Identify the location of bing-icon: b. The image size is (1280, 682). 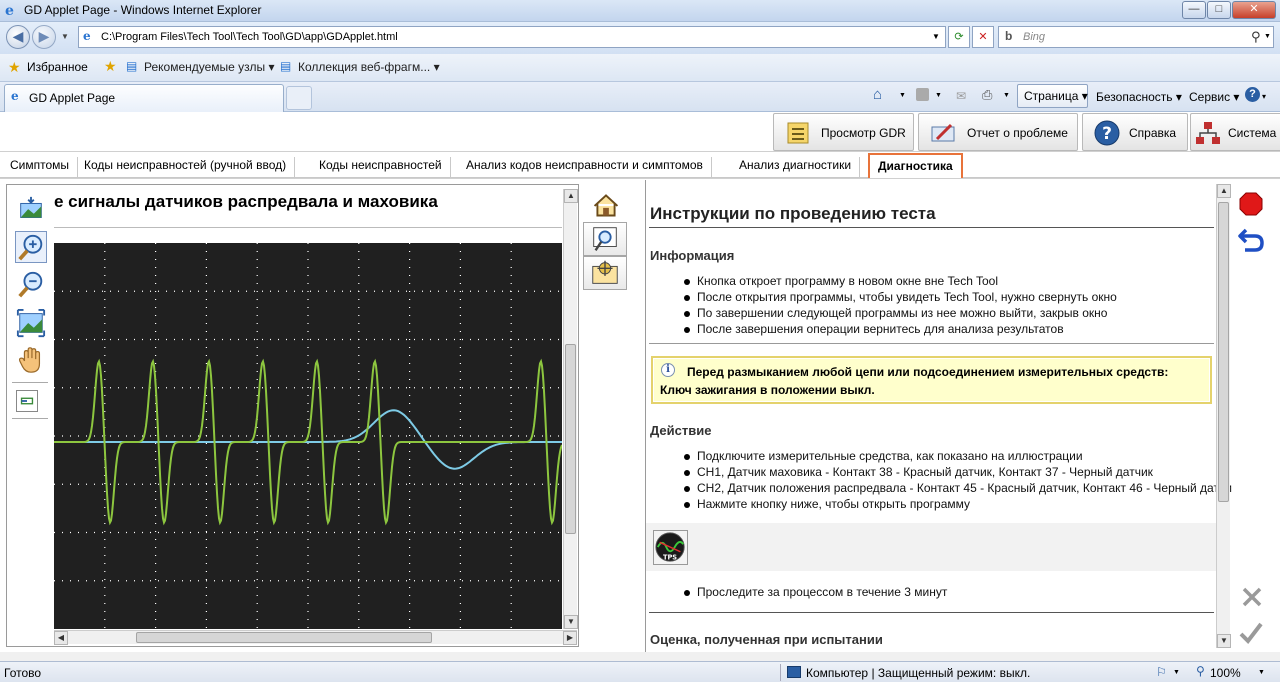
(1009, 36).